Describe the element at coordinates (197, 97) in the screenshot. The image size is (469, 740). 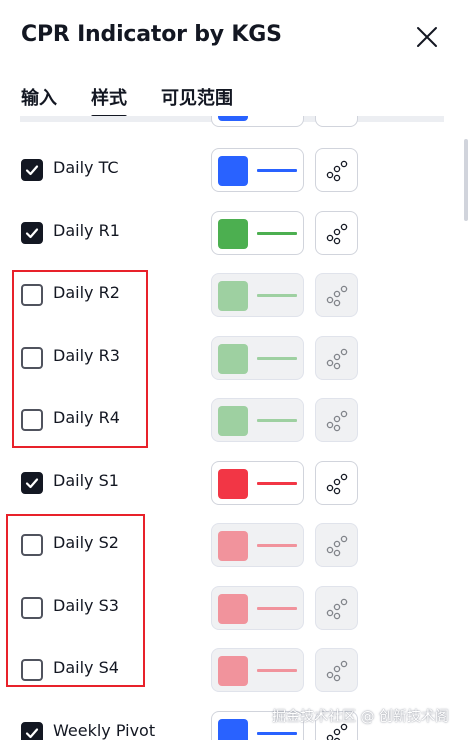
I see `tab-visibility: 可见范围` at that location.